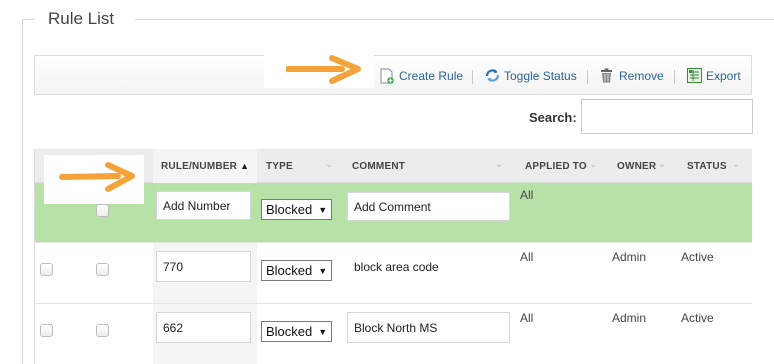 The height and width of the screenshot is (364, 774). What do you see at coordinates (527, 195) in the screenshot?
I see `new-applied-to: All` at bounding box center [527, 195].